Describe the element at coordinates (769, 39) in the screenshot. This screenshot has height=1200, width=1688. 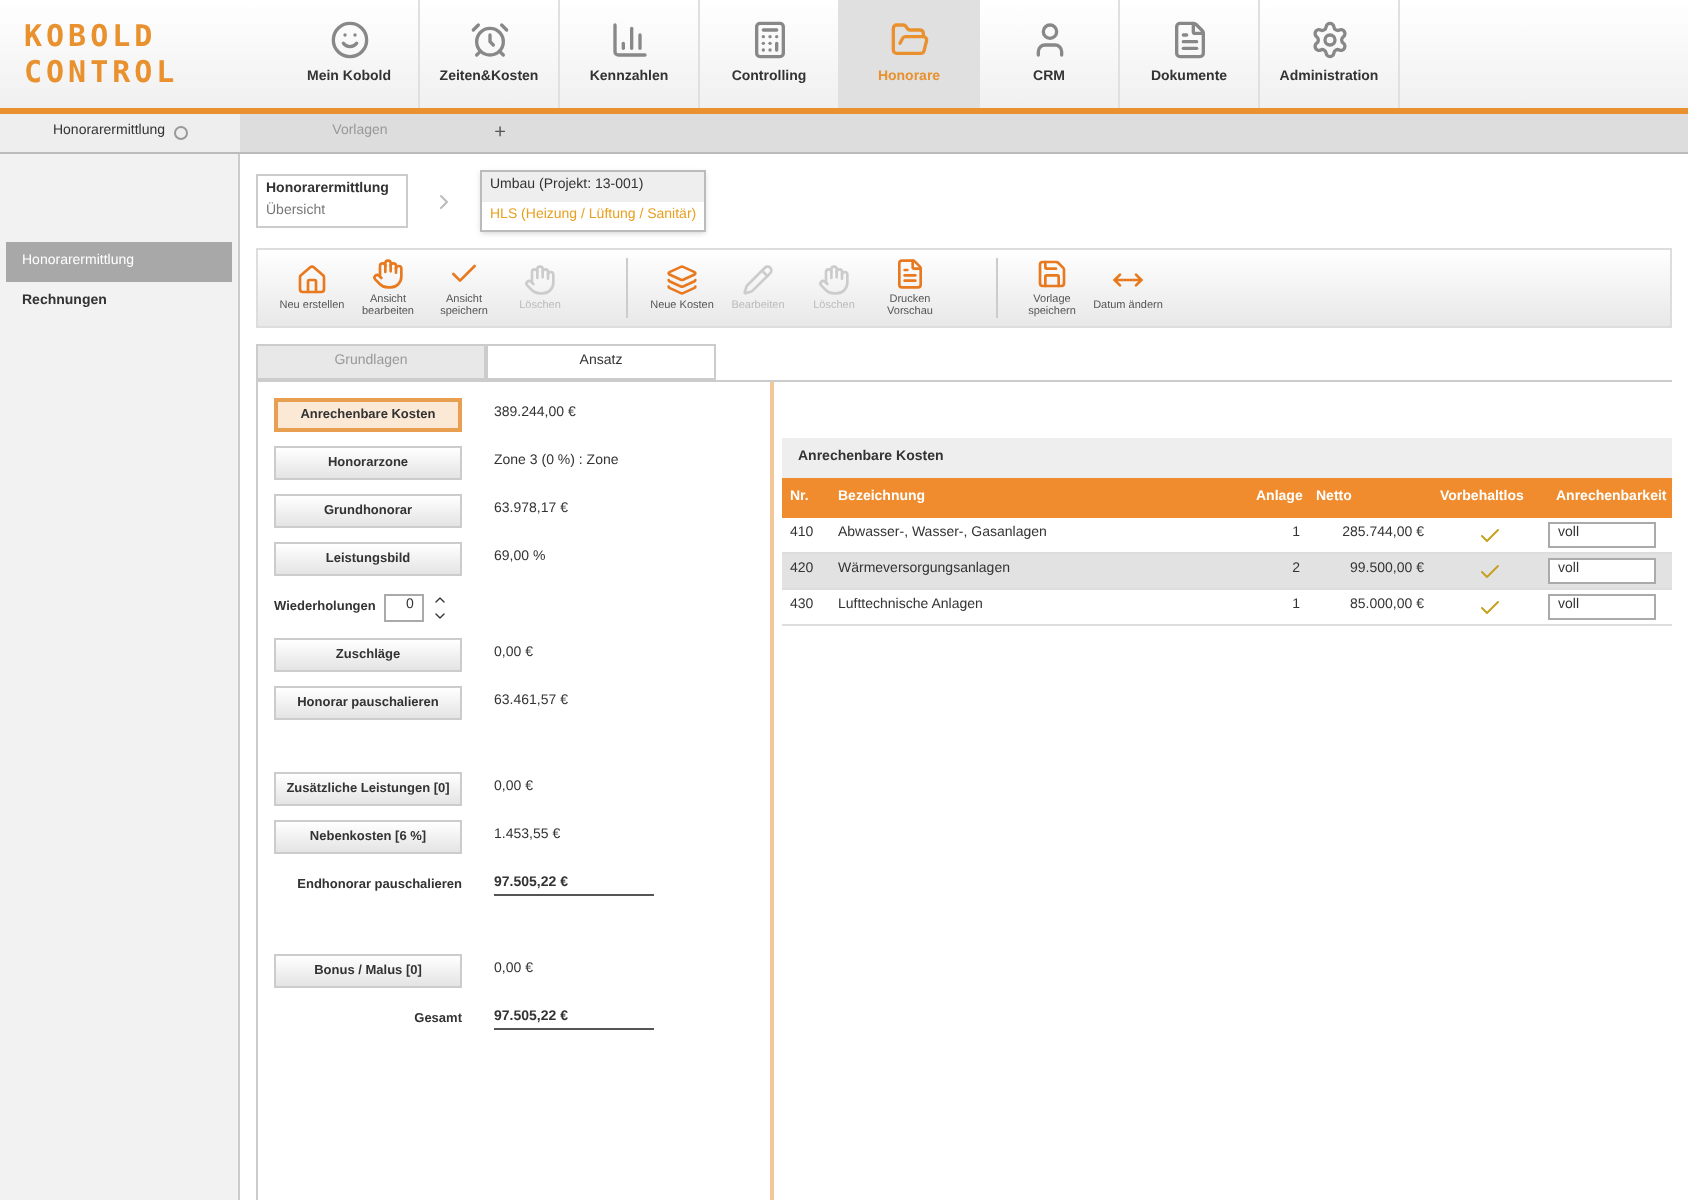
I see `calculator-icon` at that location.